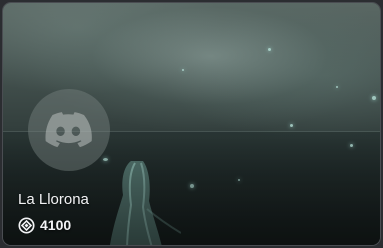  I want to click on item-title: La Llorona, so click(53, 199).